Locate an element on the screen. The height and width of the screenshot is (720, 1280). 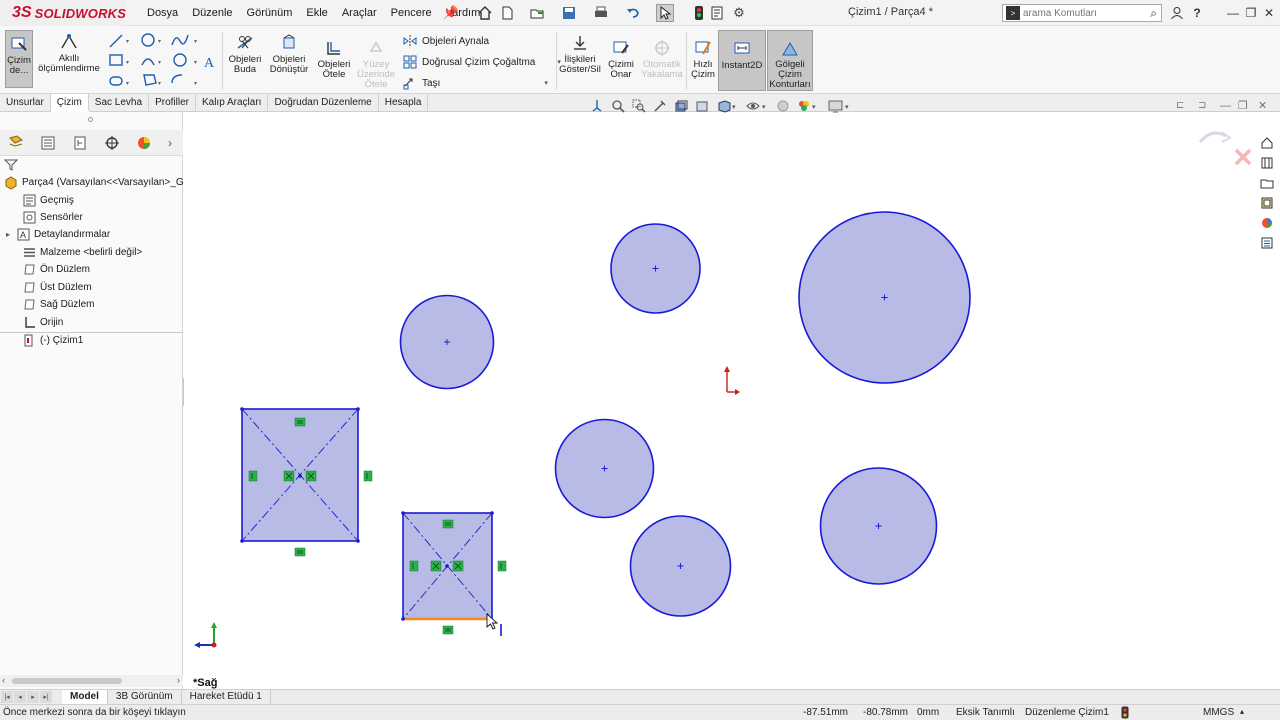
select-pointer-icon is located at coordinates (665, 13).